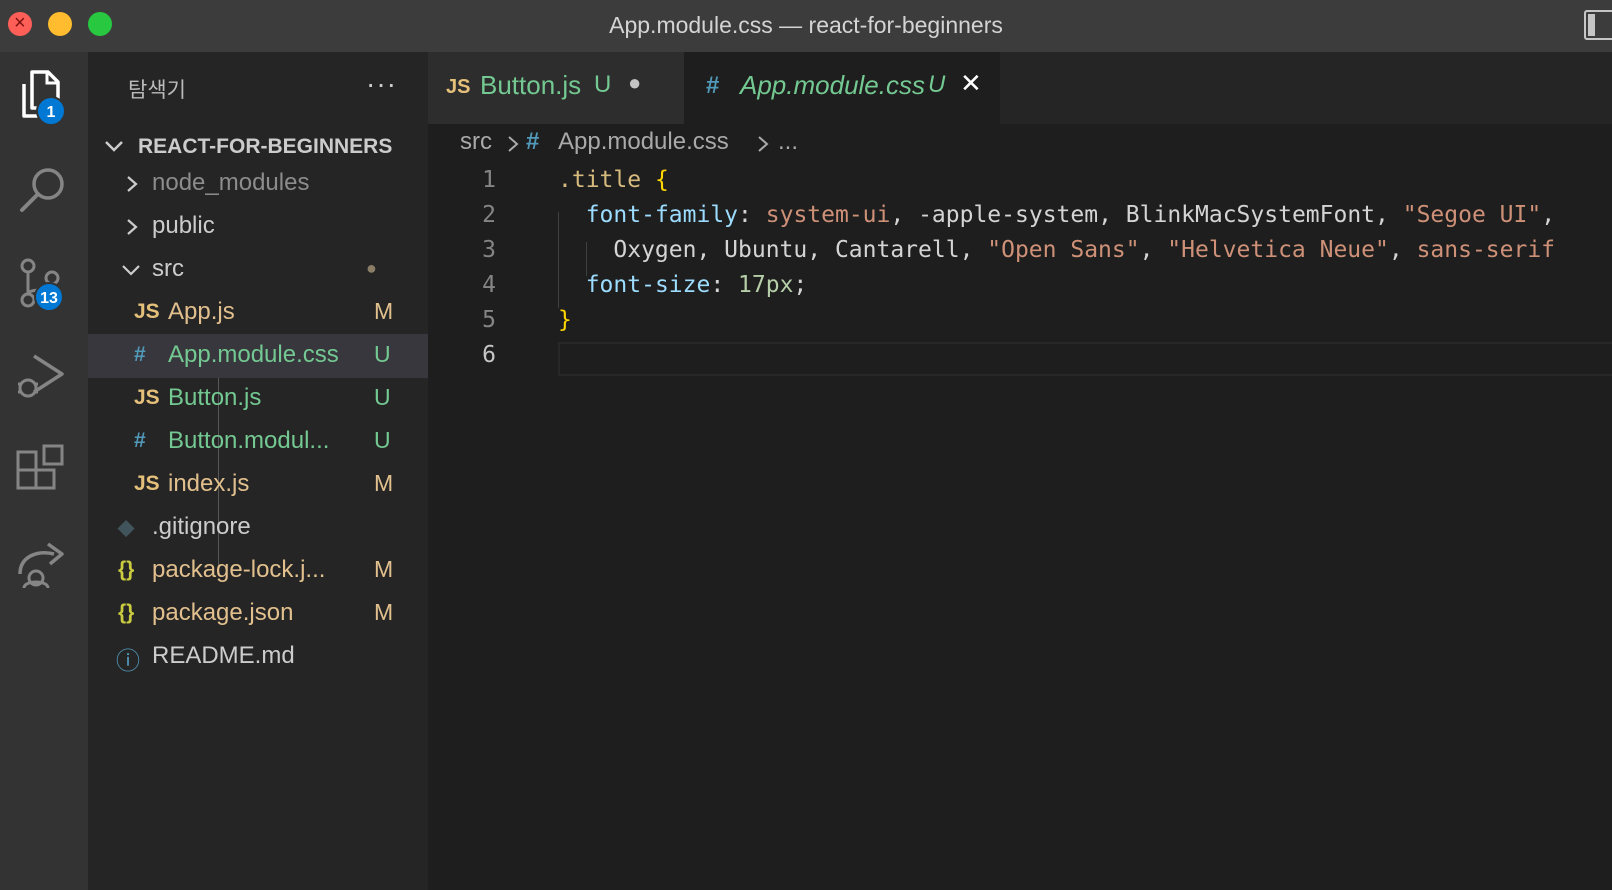  I want to click on tree-item-node-modules: node_modules, so click(258, 184).